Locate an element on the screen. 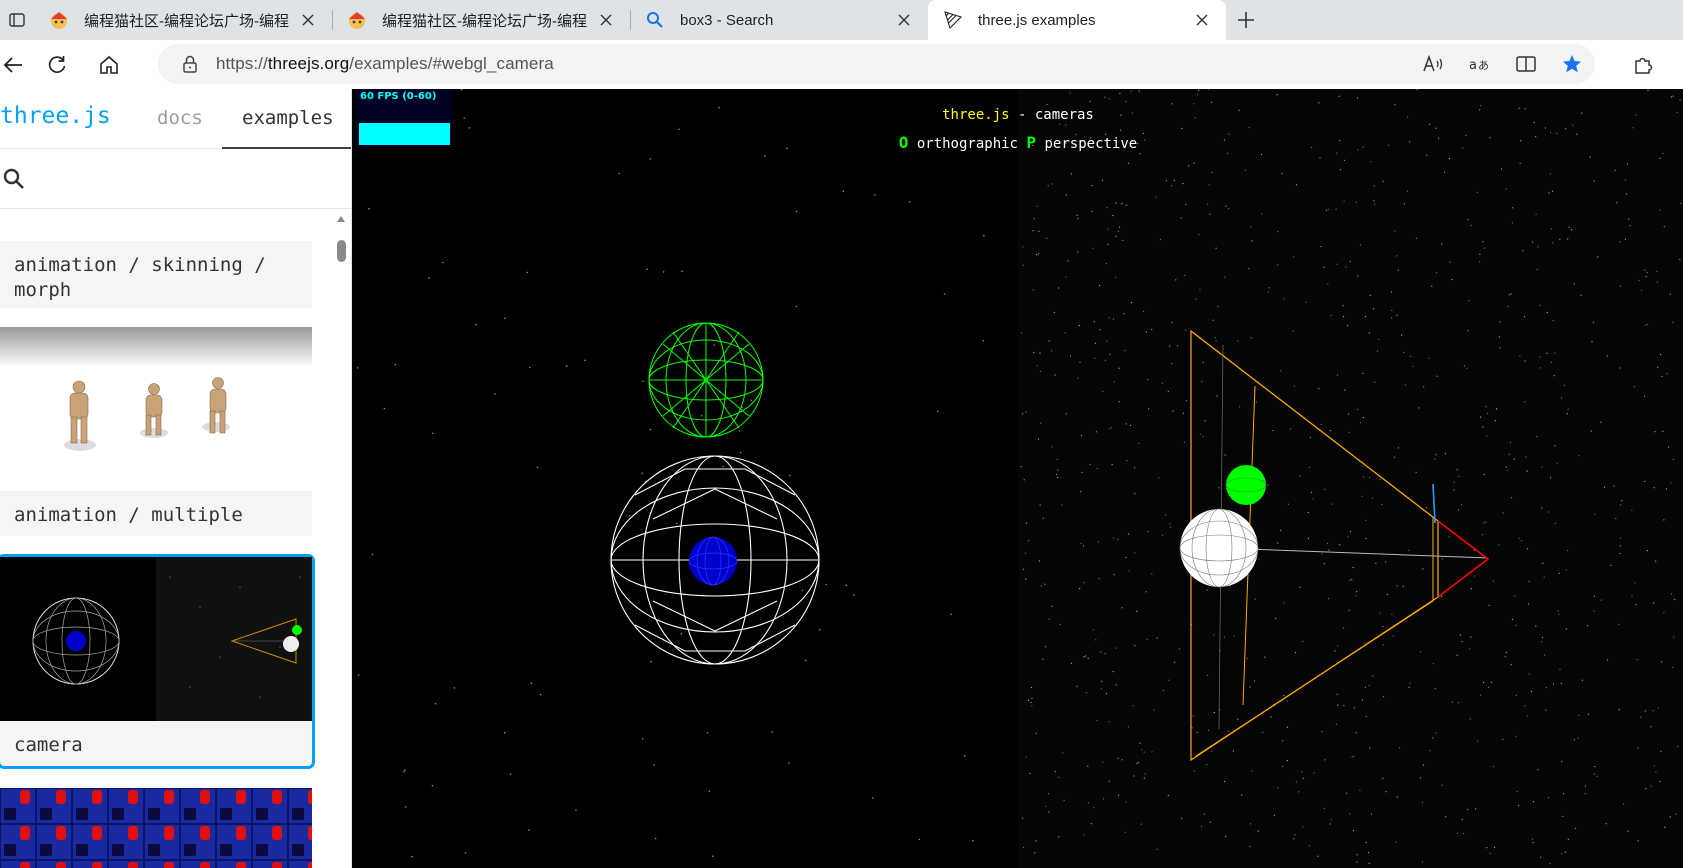  example-card-animation-multiple: animation / multiple is located at coordinates (156, 431).